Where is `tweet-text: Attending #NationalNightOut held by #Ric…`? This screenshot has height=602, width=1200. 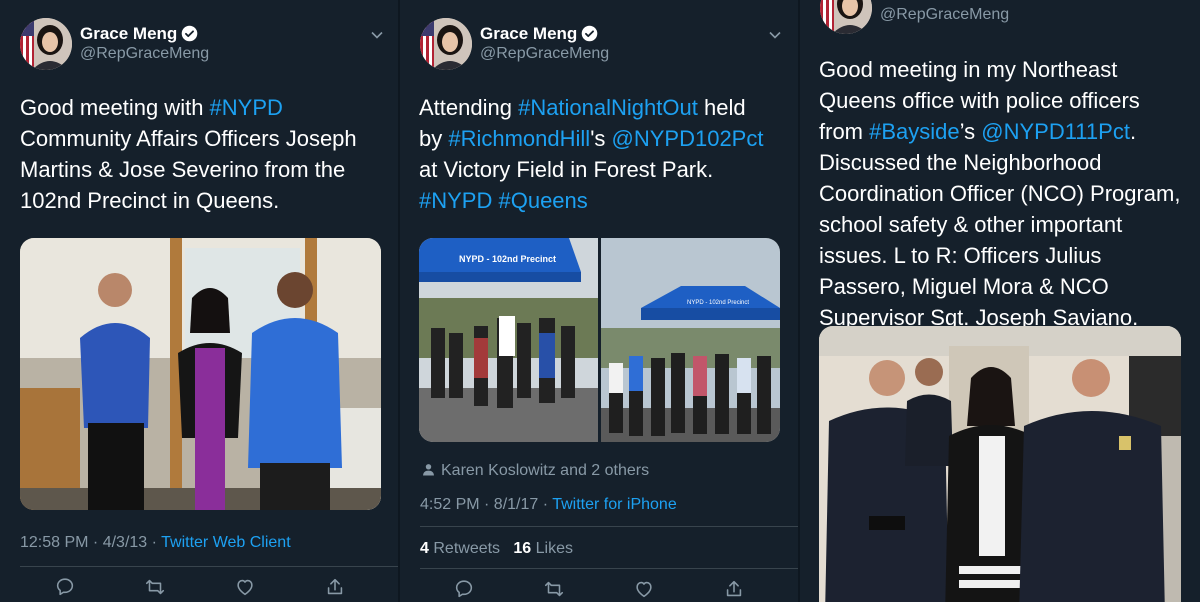 tweet-text: Attending #NationalNightOut held by #Ric… is located at coordinates (594, 154).